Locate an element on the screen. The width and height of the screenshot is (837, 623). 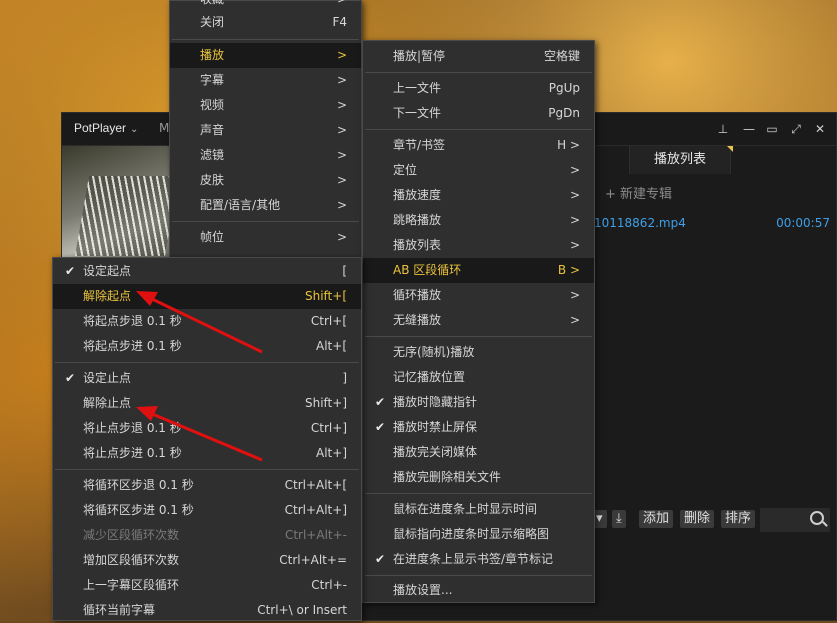
menu-item-loop-forward: 将循环区步进 0.1 秒 Ctrl+Alt+] is located at coordinates (207, 510).